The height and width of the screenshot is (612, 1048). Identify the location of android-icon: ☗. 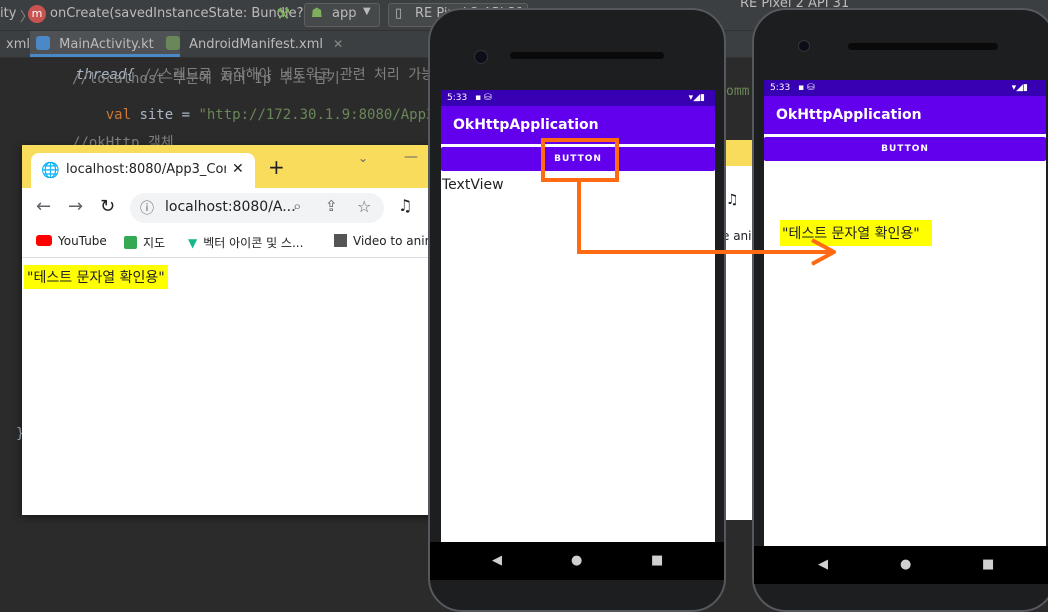
(317, 13).